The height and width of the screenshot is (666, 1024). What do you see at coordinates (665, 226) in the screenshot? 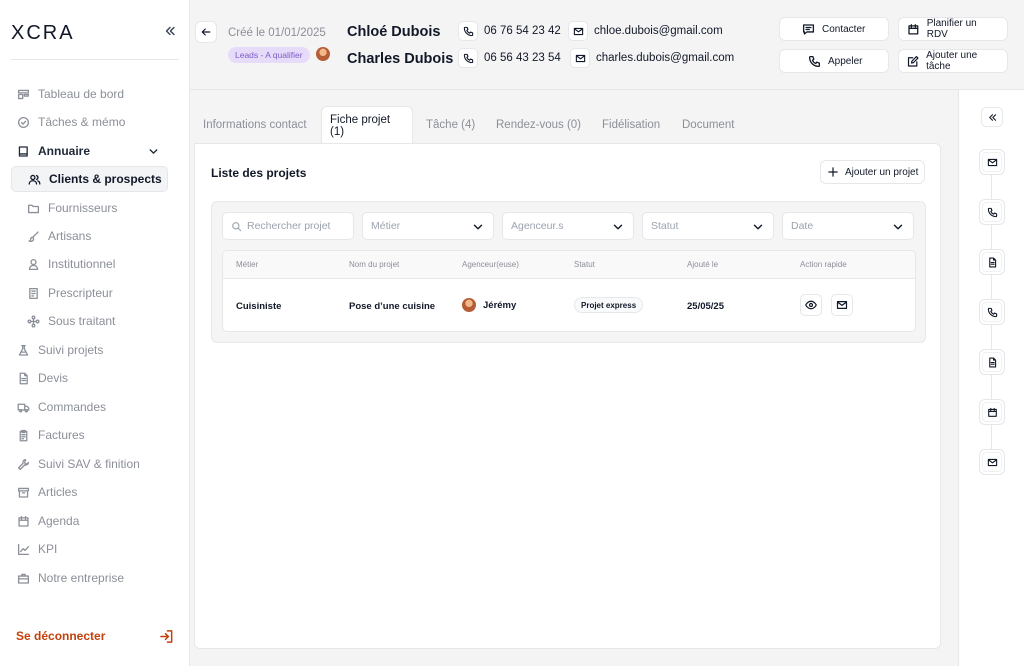
I see `filter-statut-label: Statut` at bounding box center [665, 226].